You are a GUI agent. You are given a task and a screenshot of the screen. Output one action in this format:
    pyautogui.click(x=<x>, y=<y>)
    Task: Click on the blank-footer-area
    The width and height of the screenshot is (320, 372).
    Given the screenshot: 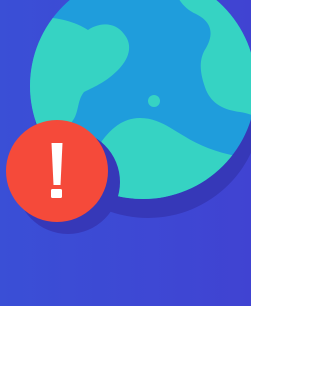 What is the action you would take?
    pyautogui.click(x=125, y=339)
    